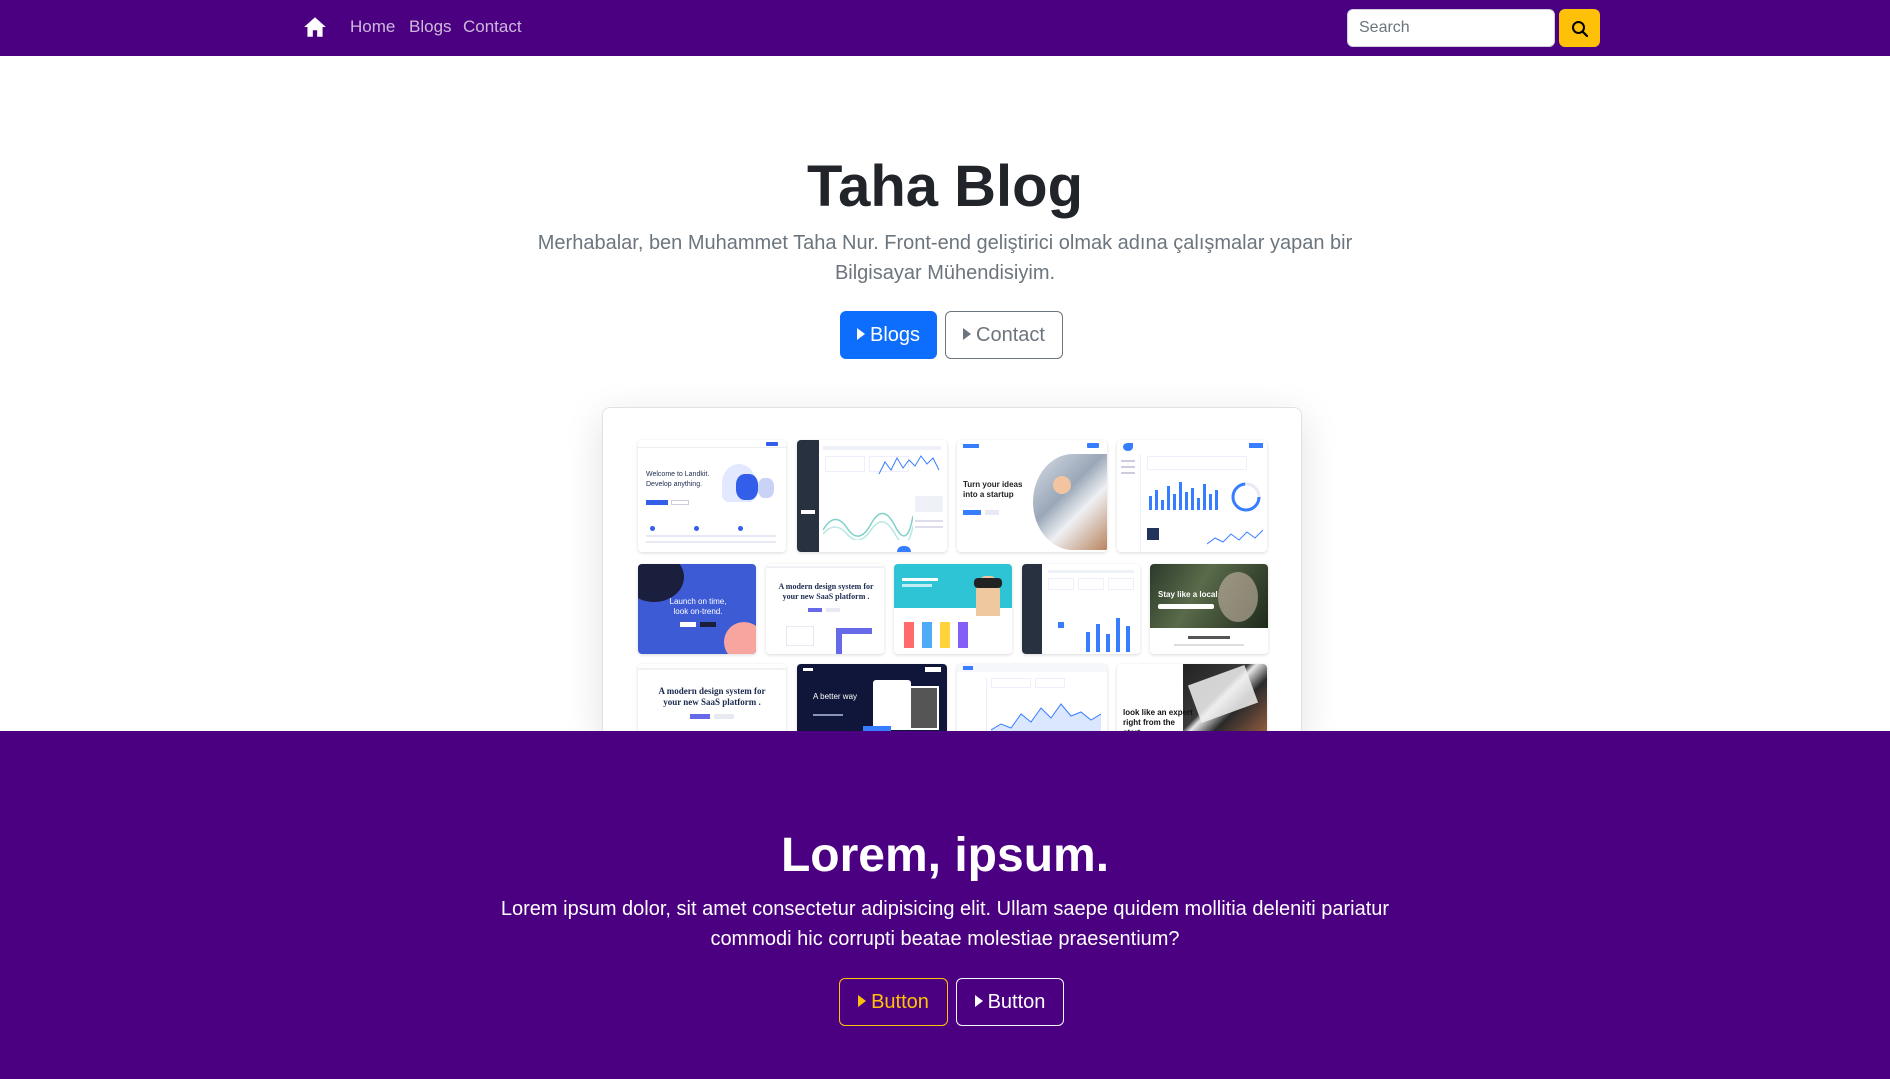 Image resolution: width=1890 pixels, height=1079 pixels. What do you see at coordinates (1010, 335) in the screenshot?
I see `contact-button-label: Contact` at bounding box center [1010, 335].